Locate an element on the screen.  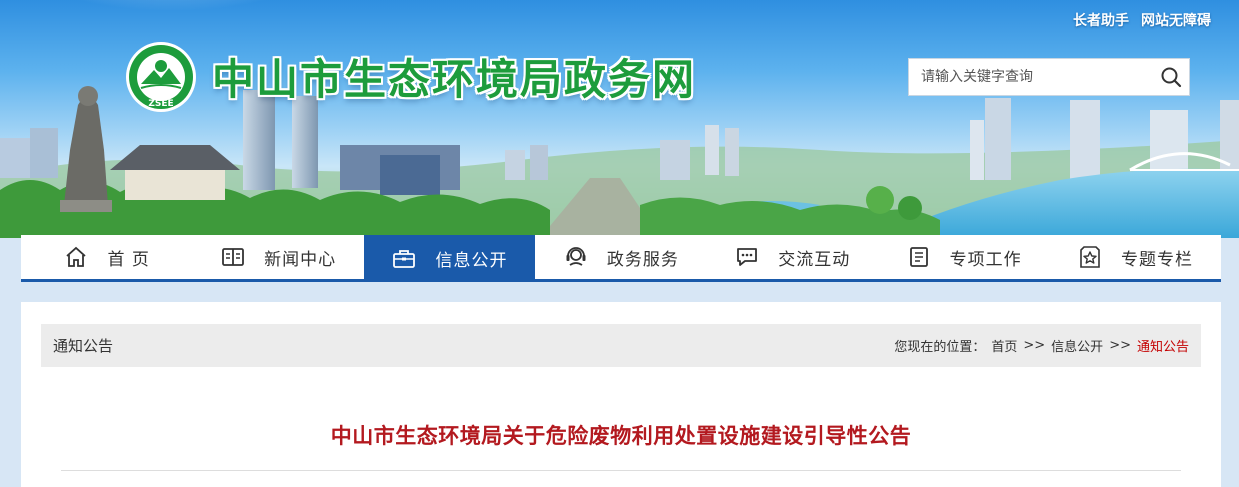
svg-text: ZSEE is located at coordinates (160, 104).